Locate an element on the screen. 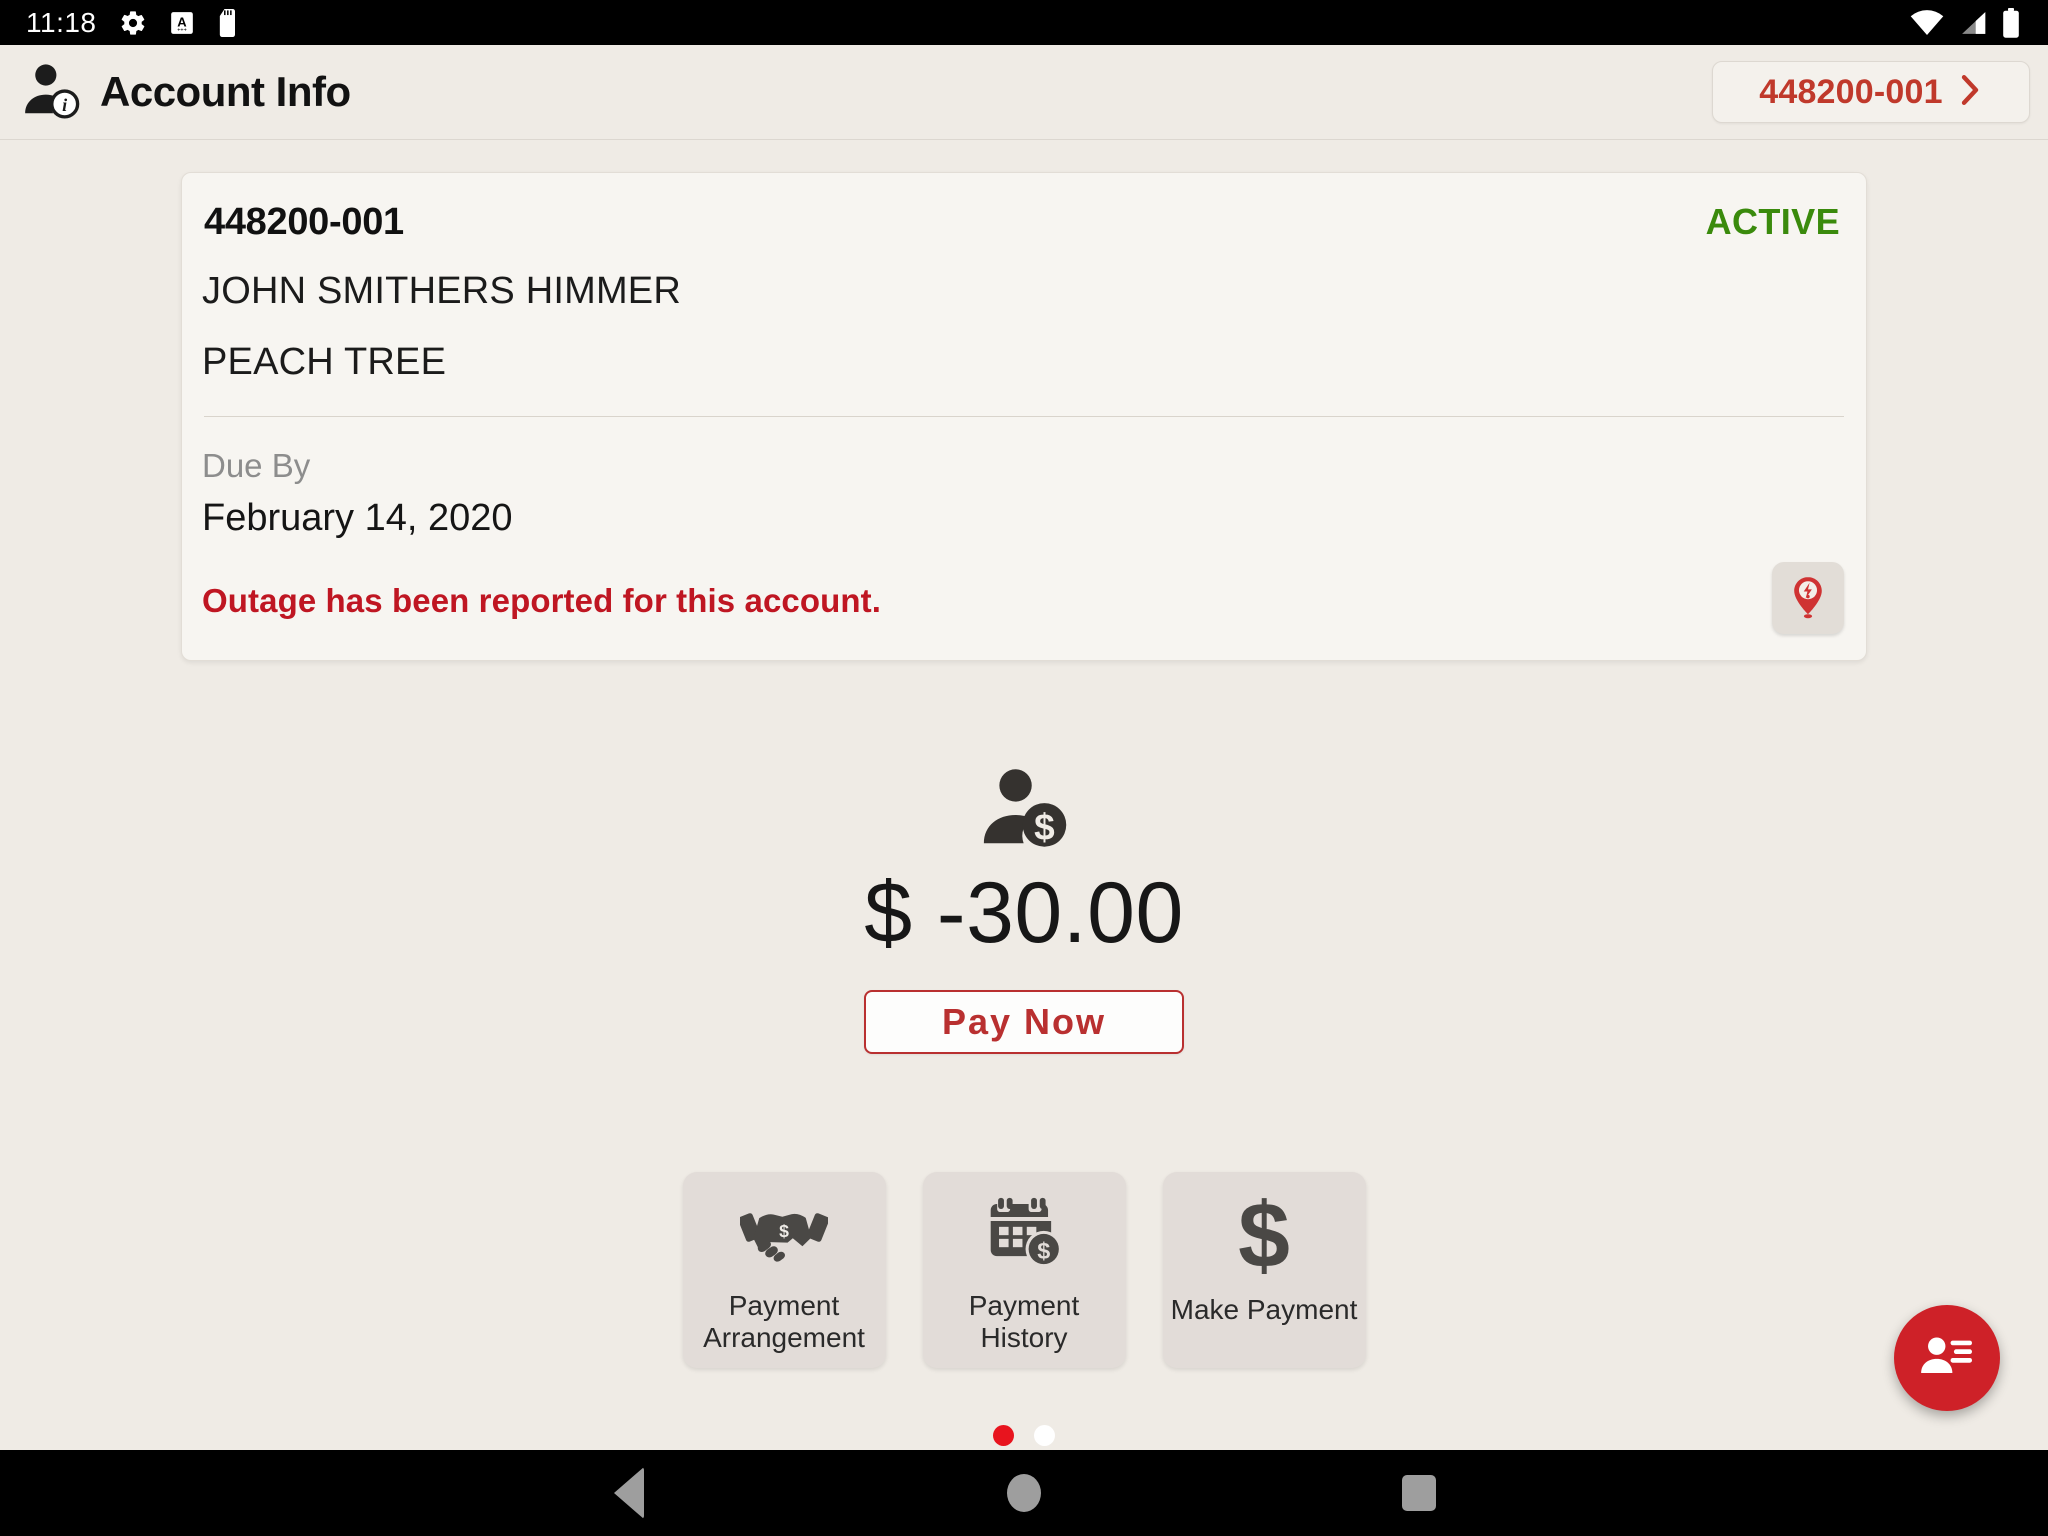  tile-label-payment-history: Payment History is located at coordinates (1024, 1321).